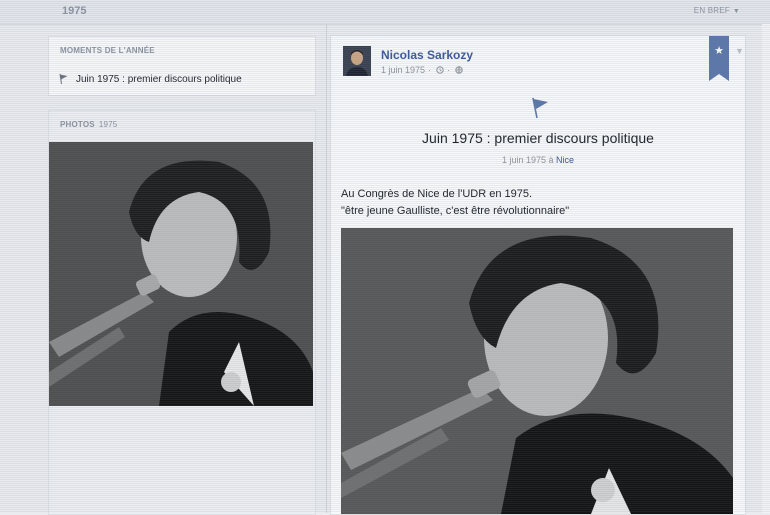 The height and width of the screenshot is (515, 770). What do you see at coordinates (74, 11) in the screenshot?
I see `timeline-year-title: 1975` at bounding box center [74, 11].